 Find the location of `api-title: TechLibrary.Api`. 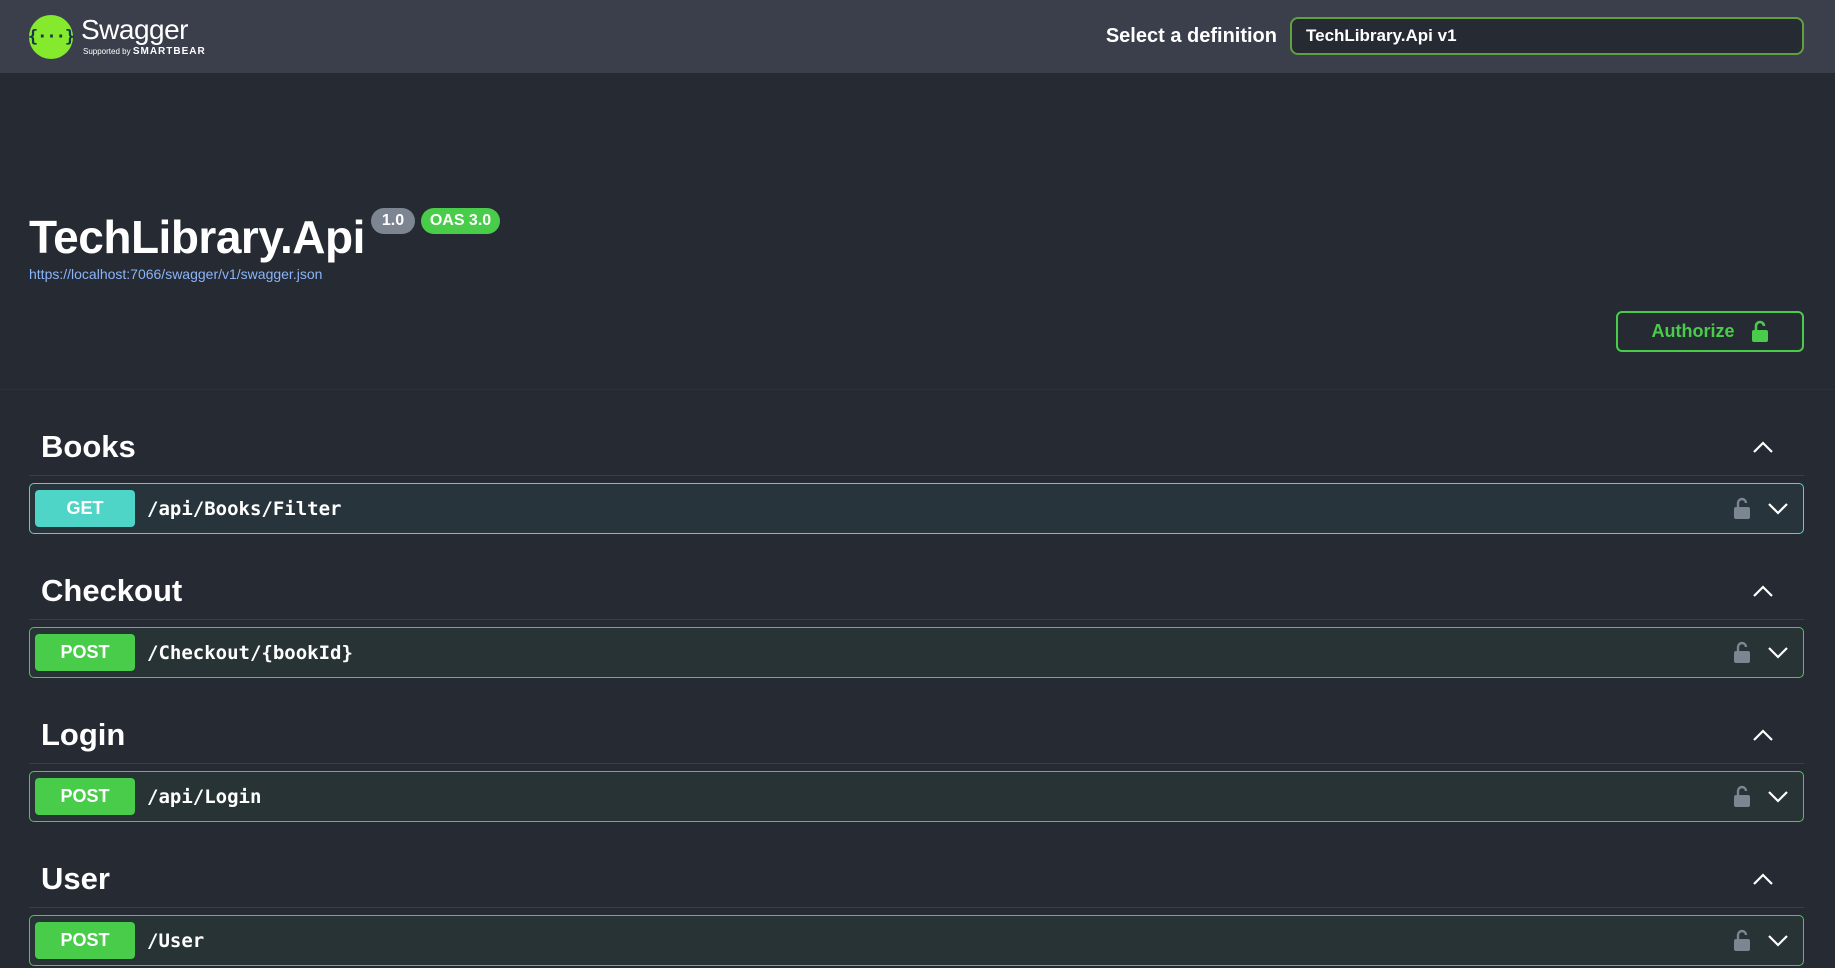

api-title: TechLibrary.Api is located at coordinates (197, 237).